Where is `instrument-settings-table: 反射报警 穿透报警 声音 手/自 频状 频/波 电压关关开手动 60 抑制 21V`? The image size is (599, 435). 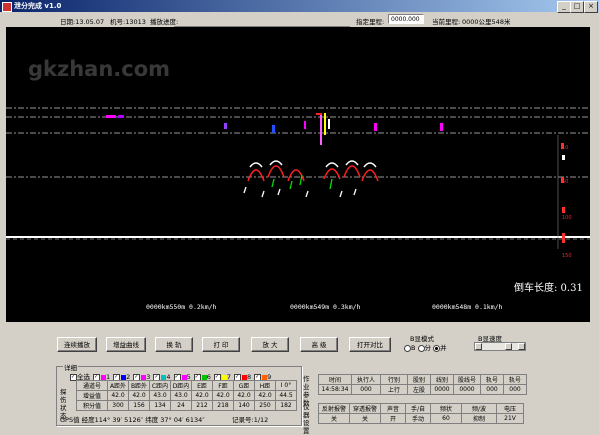 instrument-settings-table: 反射报警 穿透报警 声音 手/自 频状 频/波 电压关关开手动 60 抑制 21V is located at coordinates (421, 413).